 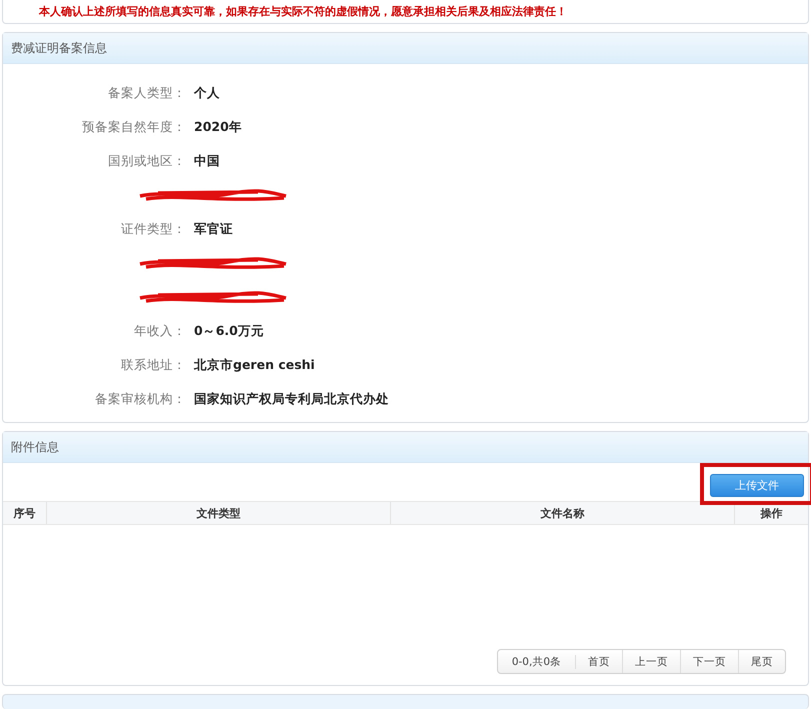 What do you see at coordinates (35, 447) in the screenshot?
I see `panel-title: 附件信息` at bounding box center [35, 447].